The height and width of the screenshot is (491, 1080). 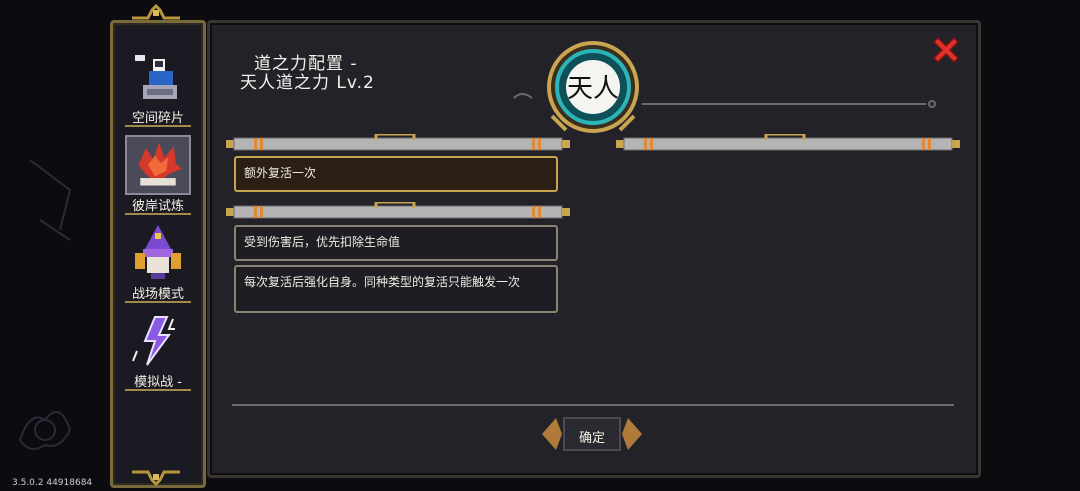 I want to click on sidebar-item-label: 战场模式, so click(x=157, y=294).